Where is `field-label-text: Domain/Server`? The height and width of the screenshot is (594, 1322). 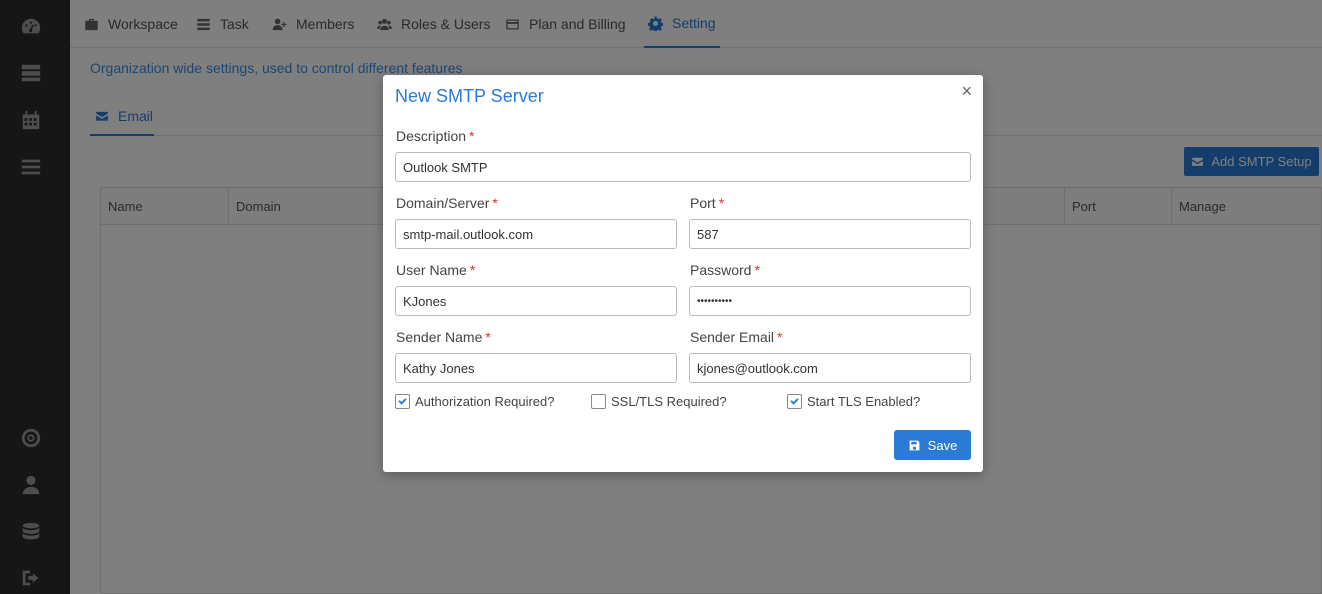 field-label-text: Domain/Server is located at coordinates (443, 203).